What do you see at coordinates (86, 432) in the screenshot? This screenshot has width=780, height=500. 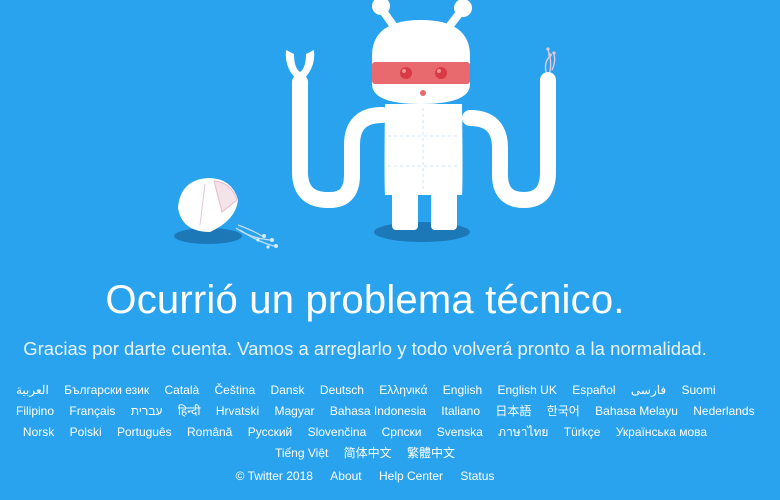 I see `language-link: Polski` at bounding box center [86, 432].